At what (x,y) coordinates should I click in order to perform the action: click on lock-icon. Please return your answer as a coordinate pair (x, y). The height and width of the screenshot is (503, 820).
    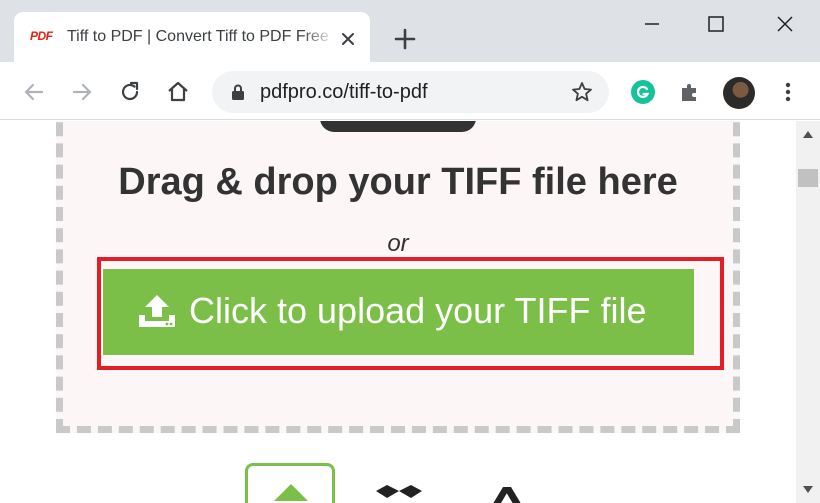
    Looking at the image, I should click on (238, 92).